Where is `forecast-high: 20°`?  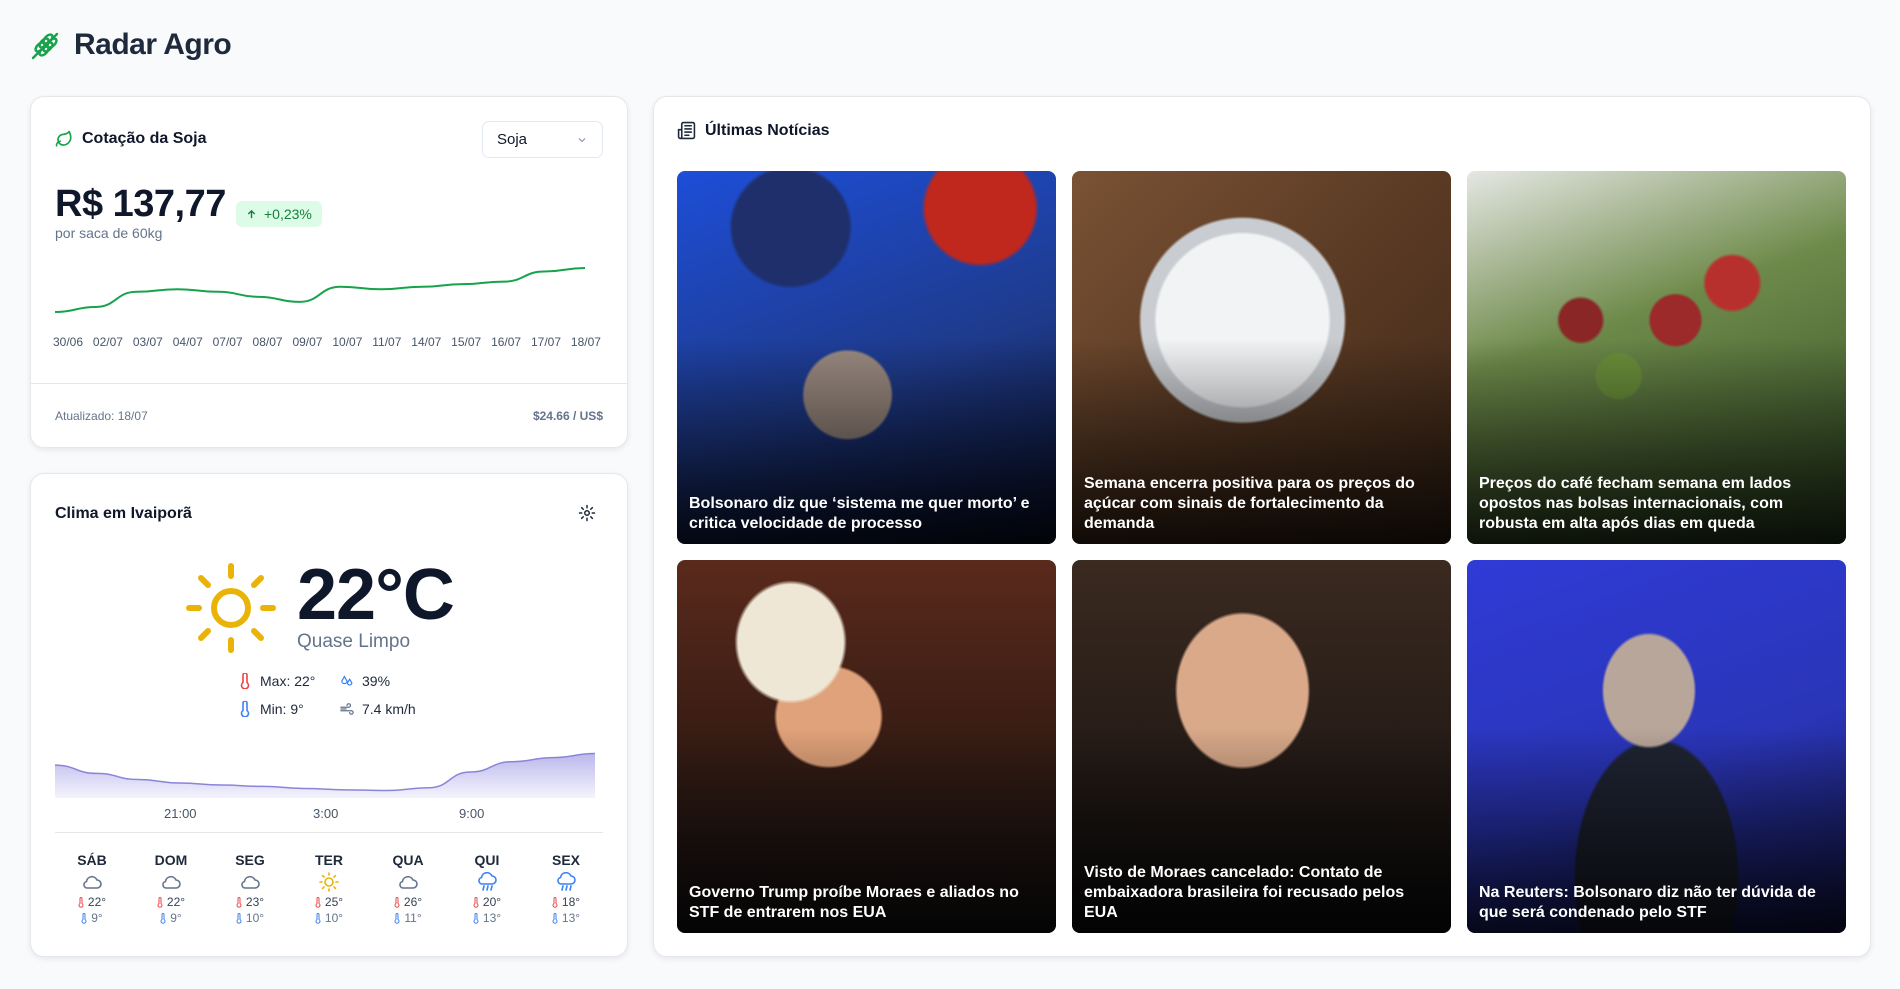 forecast-high: 20° is located at coordinates (487, 902).